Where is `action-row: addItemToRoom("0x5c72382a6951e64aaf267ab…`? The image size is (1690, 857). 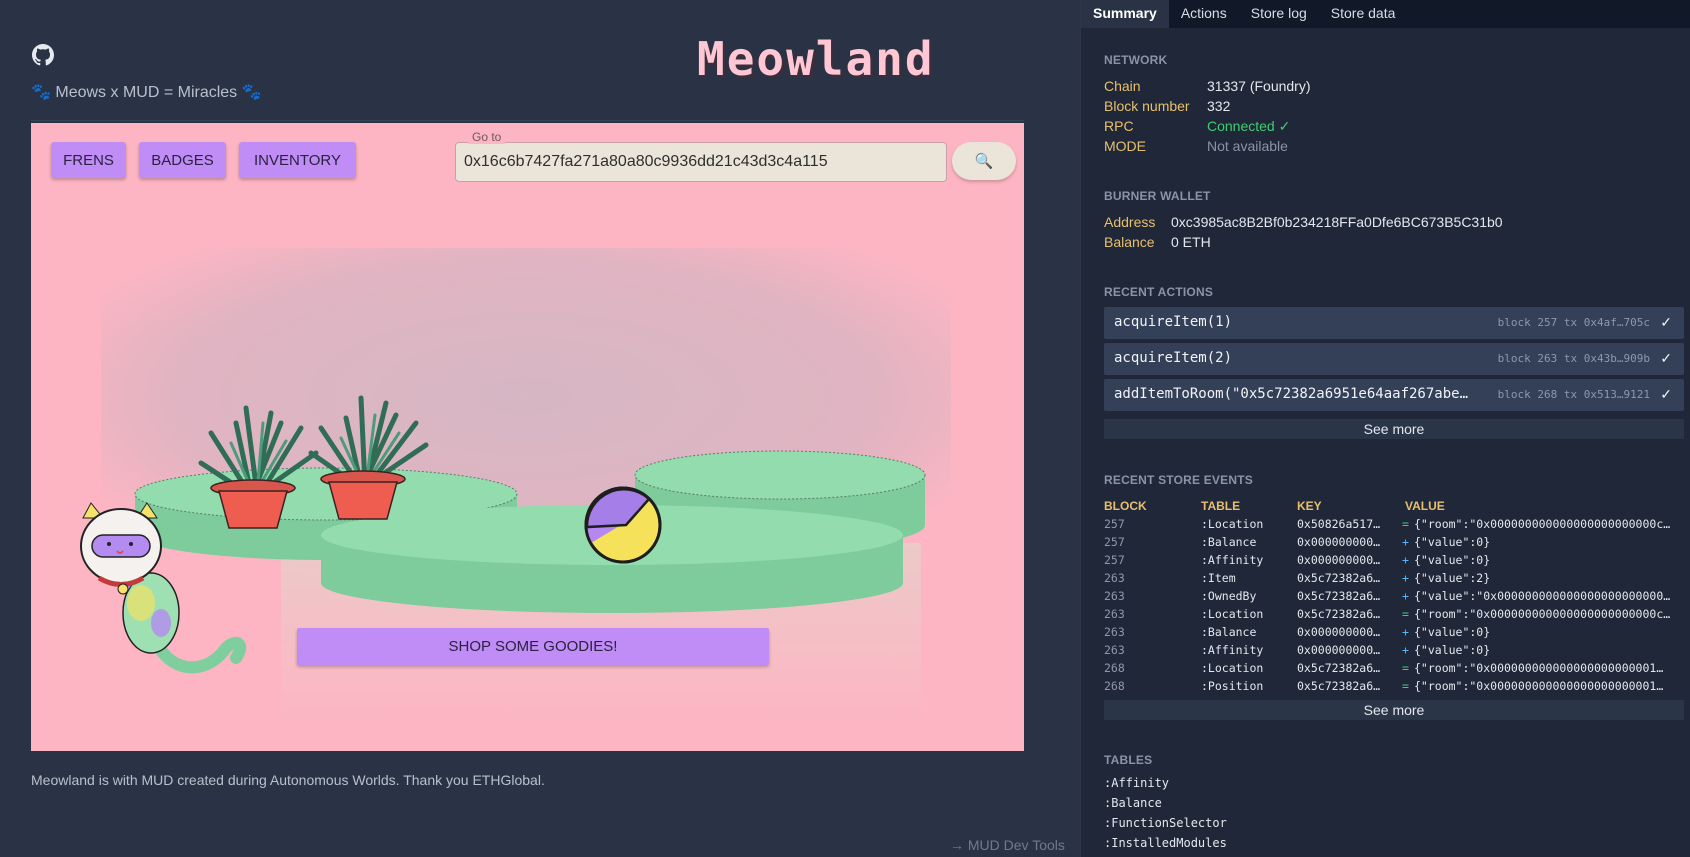
action-row: addItemToRoom("0x5c72382a6951e64aaf267ab… is located at coordinates (1394, 395).